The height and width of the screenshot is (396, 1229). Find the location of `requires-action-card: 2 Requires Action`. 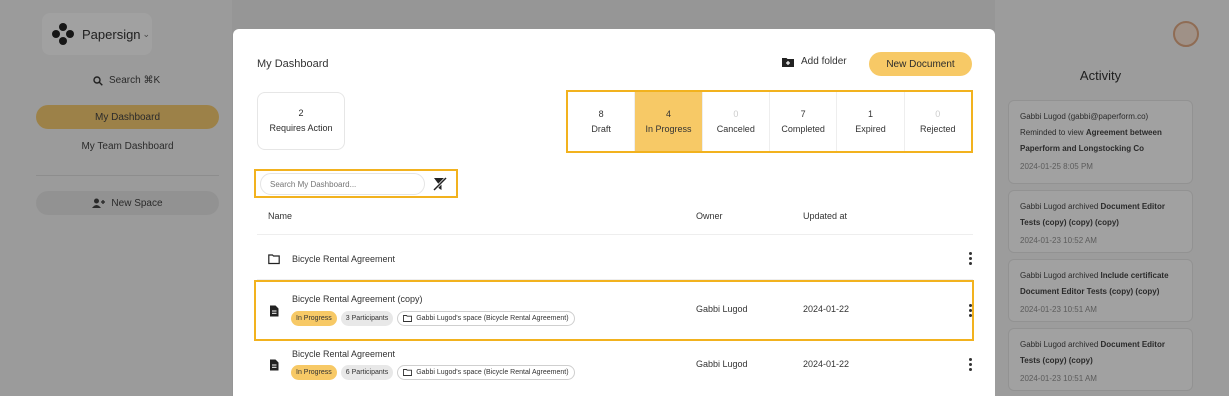

requires-action-card: 2 Requires Action is located at coordinates (301, 121).